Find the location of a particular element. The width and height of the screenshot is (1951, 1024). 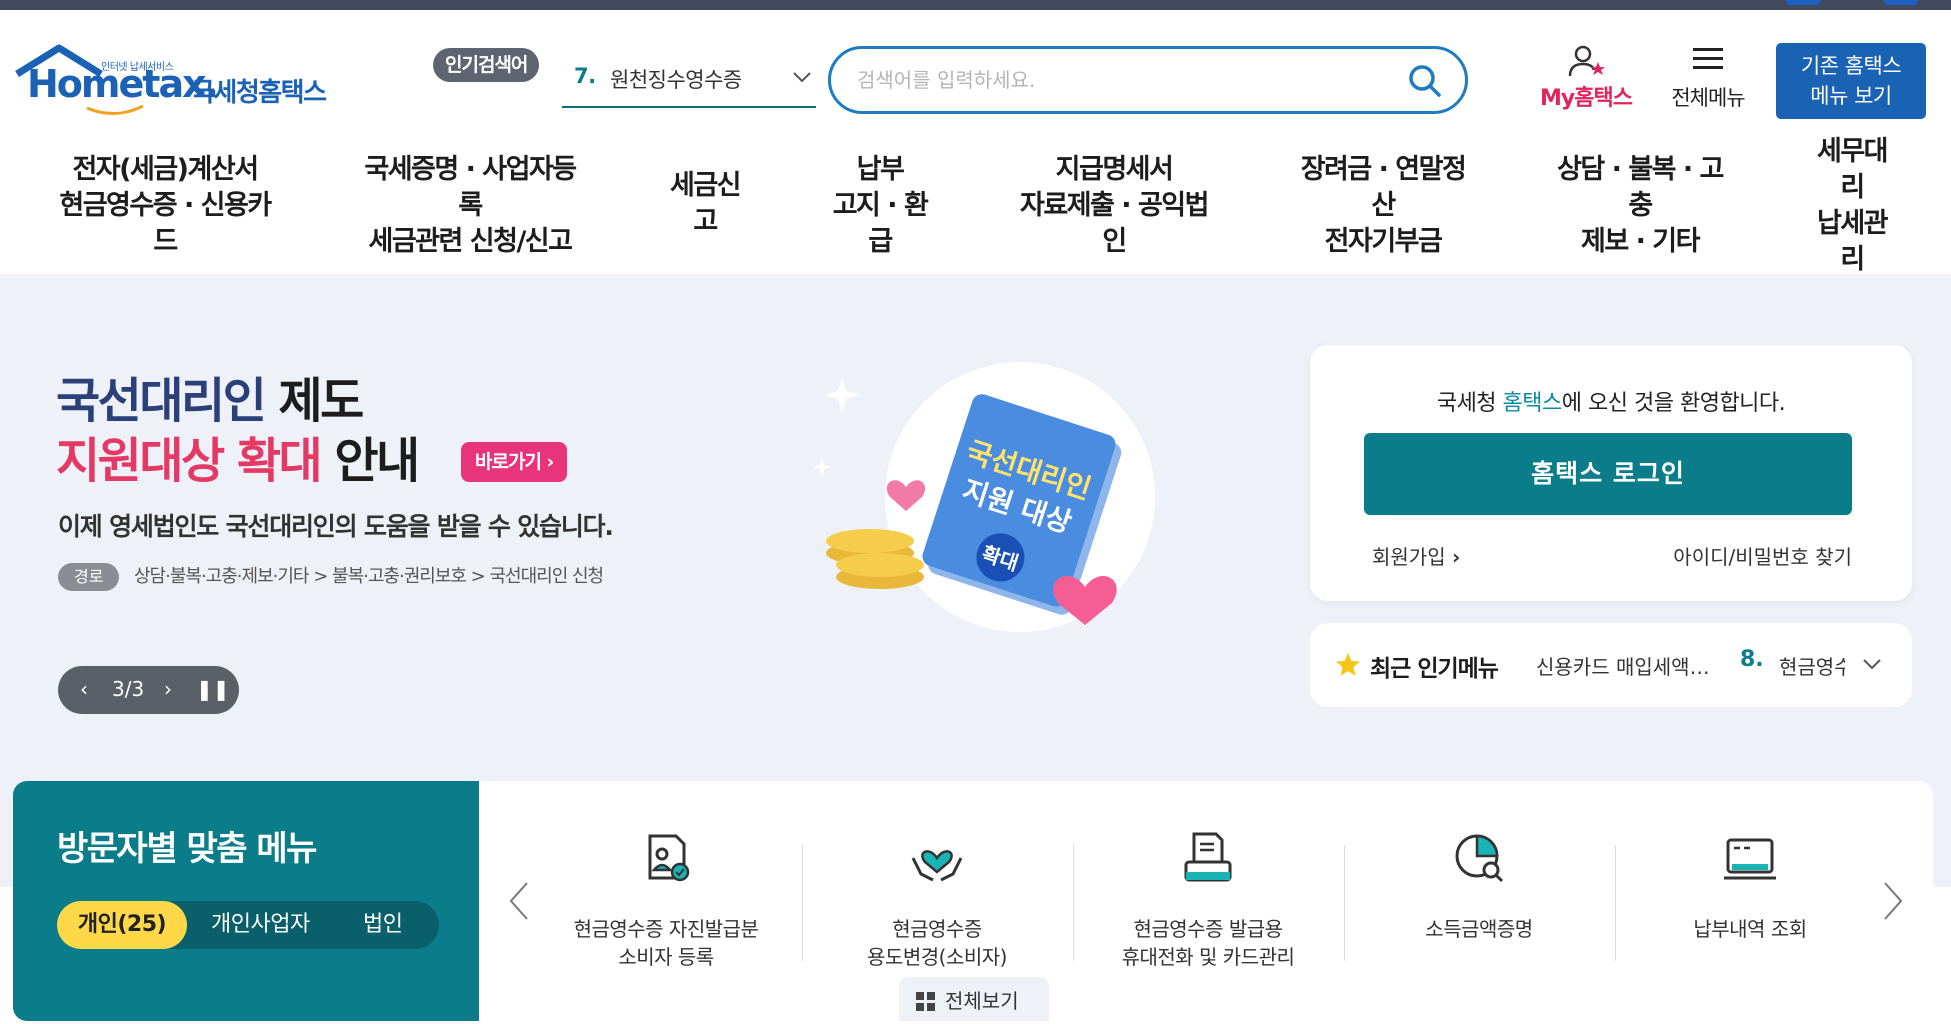

monitor-icon is located at coordinates (1750, 859).